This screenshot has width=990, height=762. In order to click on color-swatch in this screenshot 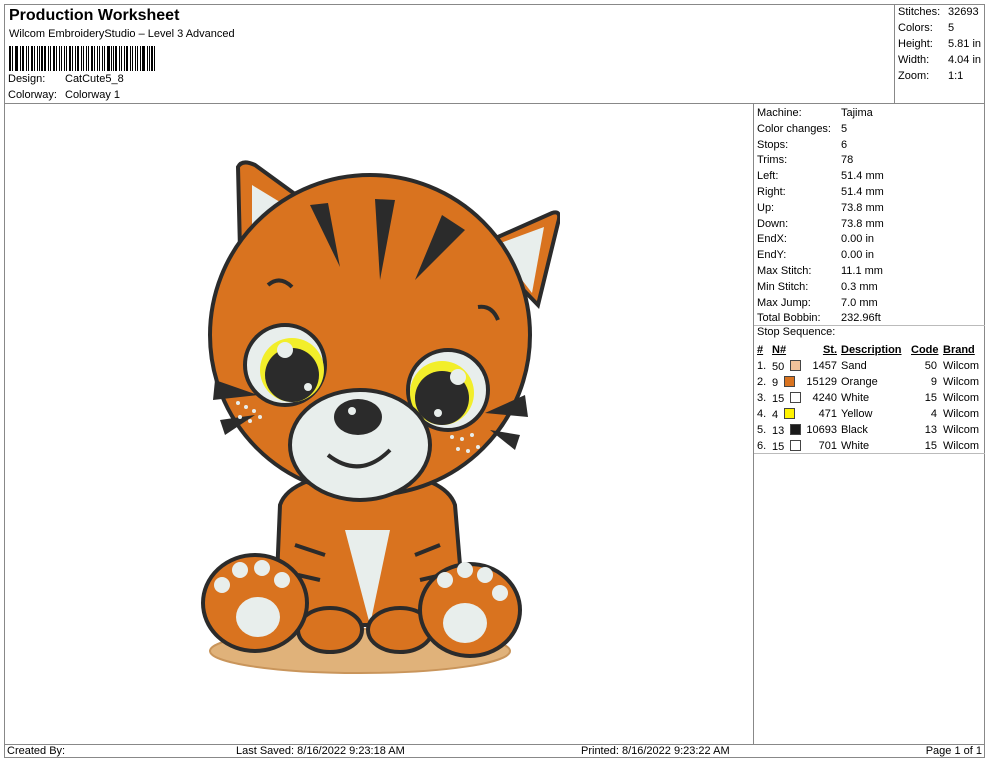, I will do `click(790, 413)`.